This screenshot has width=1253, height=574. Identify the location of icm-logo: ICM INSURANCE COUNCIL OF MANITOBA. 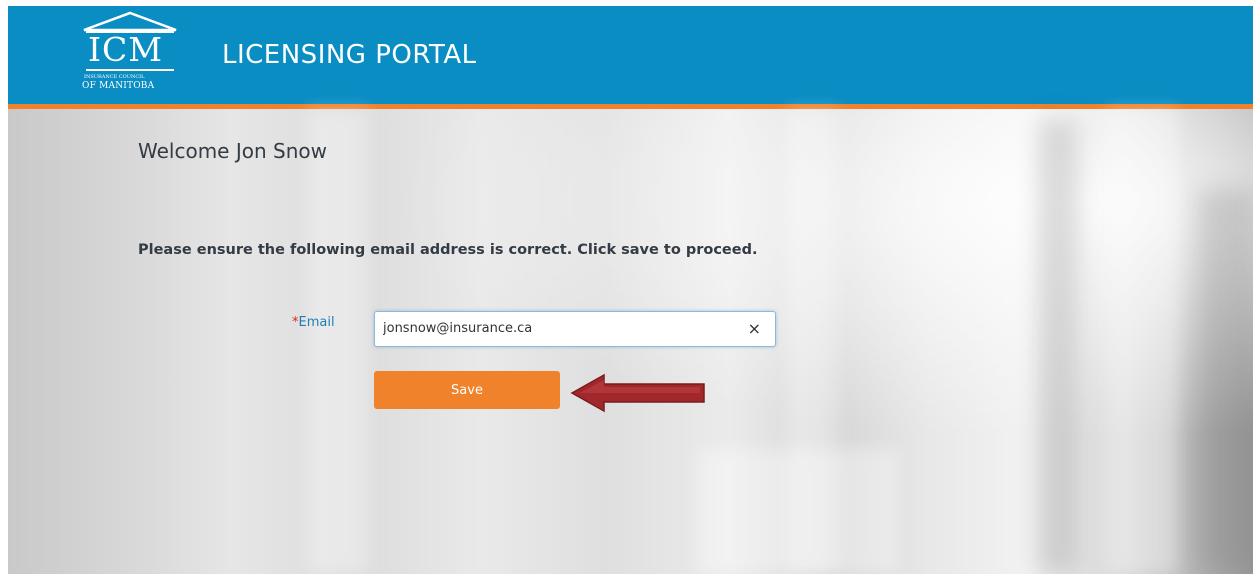
(133, 55).